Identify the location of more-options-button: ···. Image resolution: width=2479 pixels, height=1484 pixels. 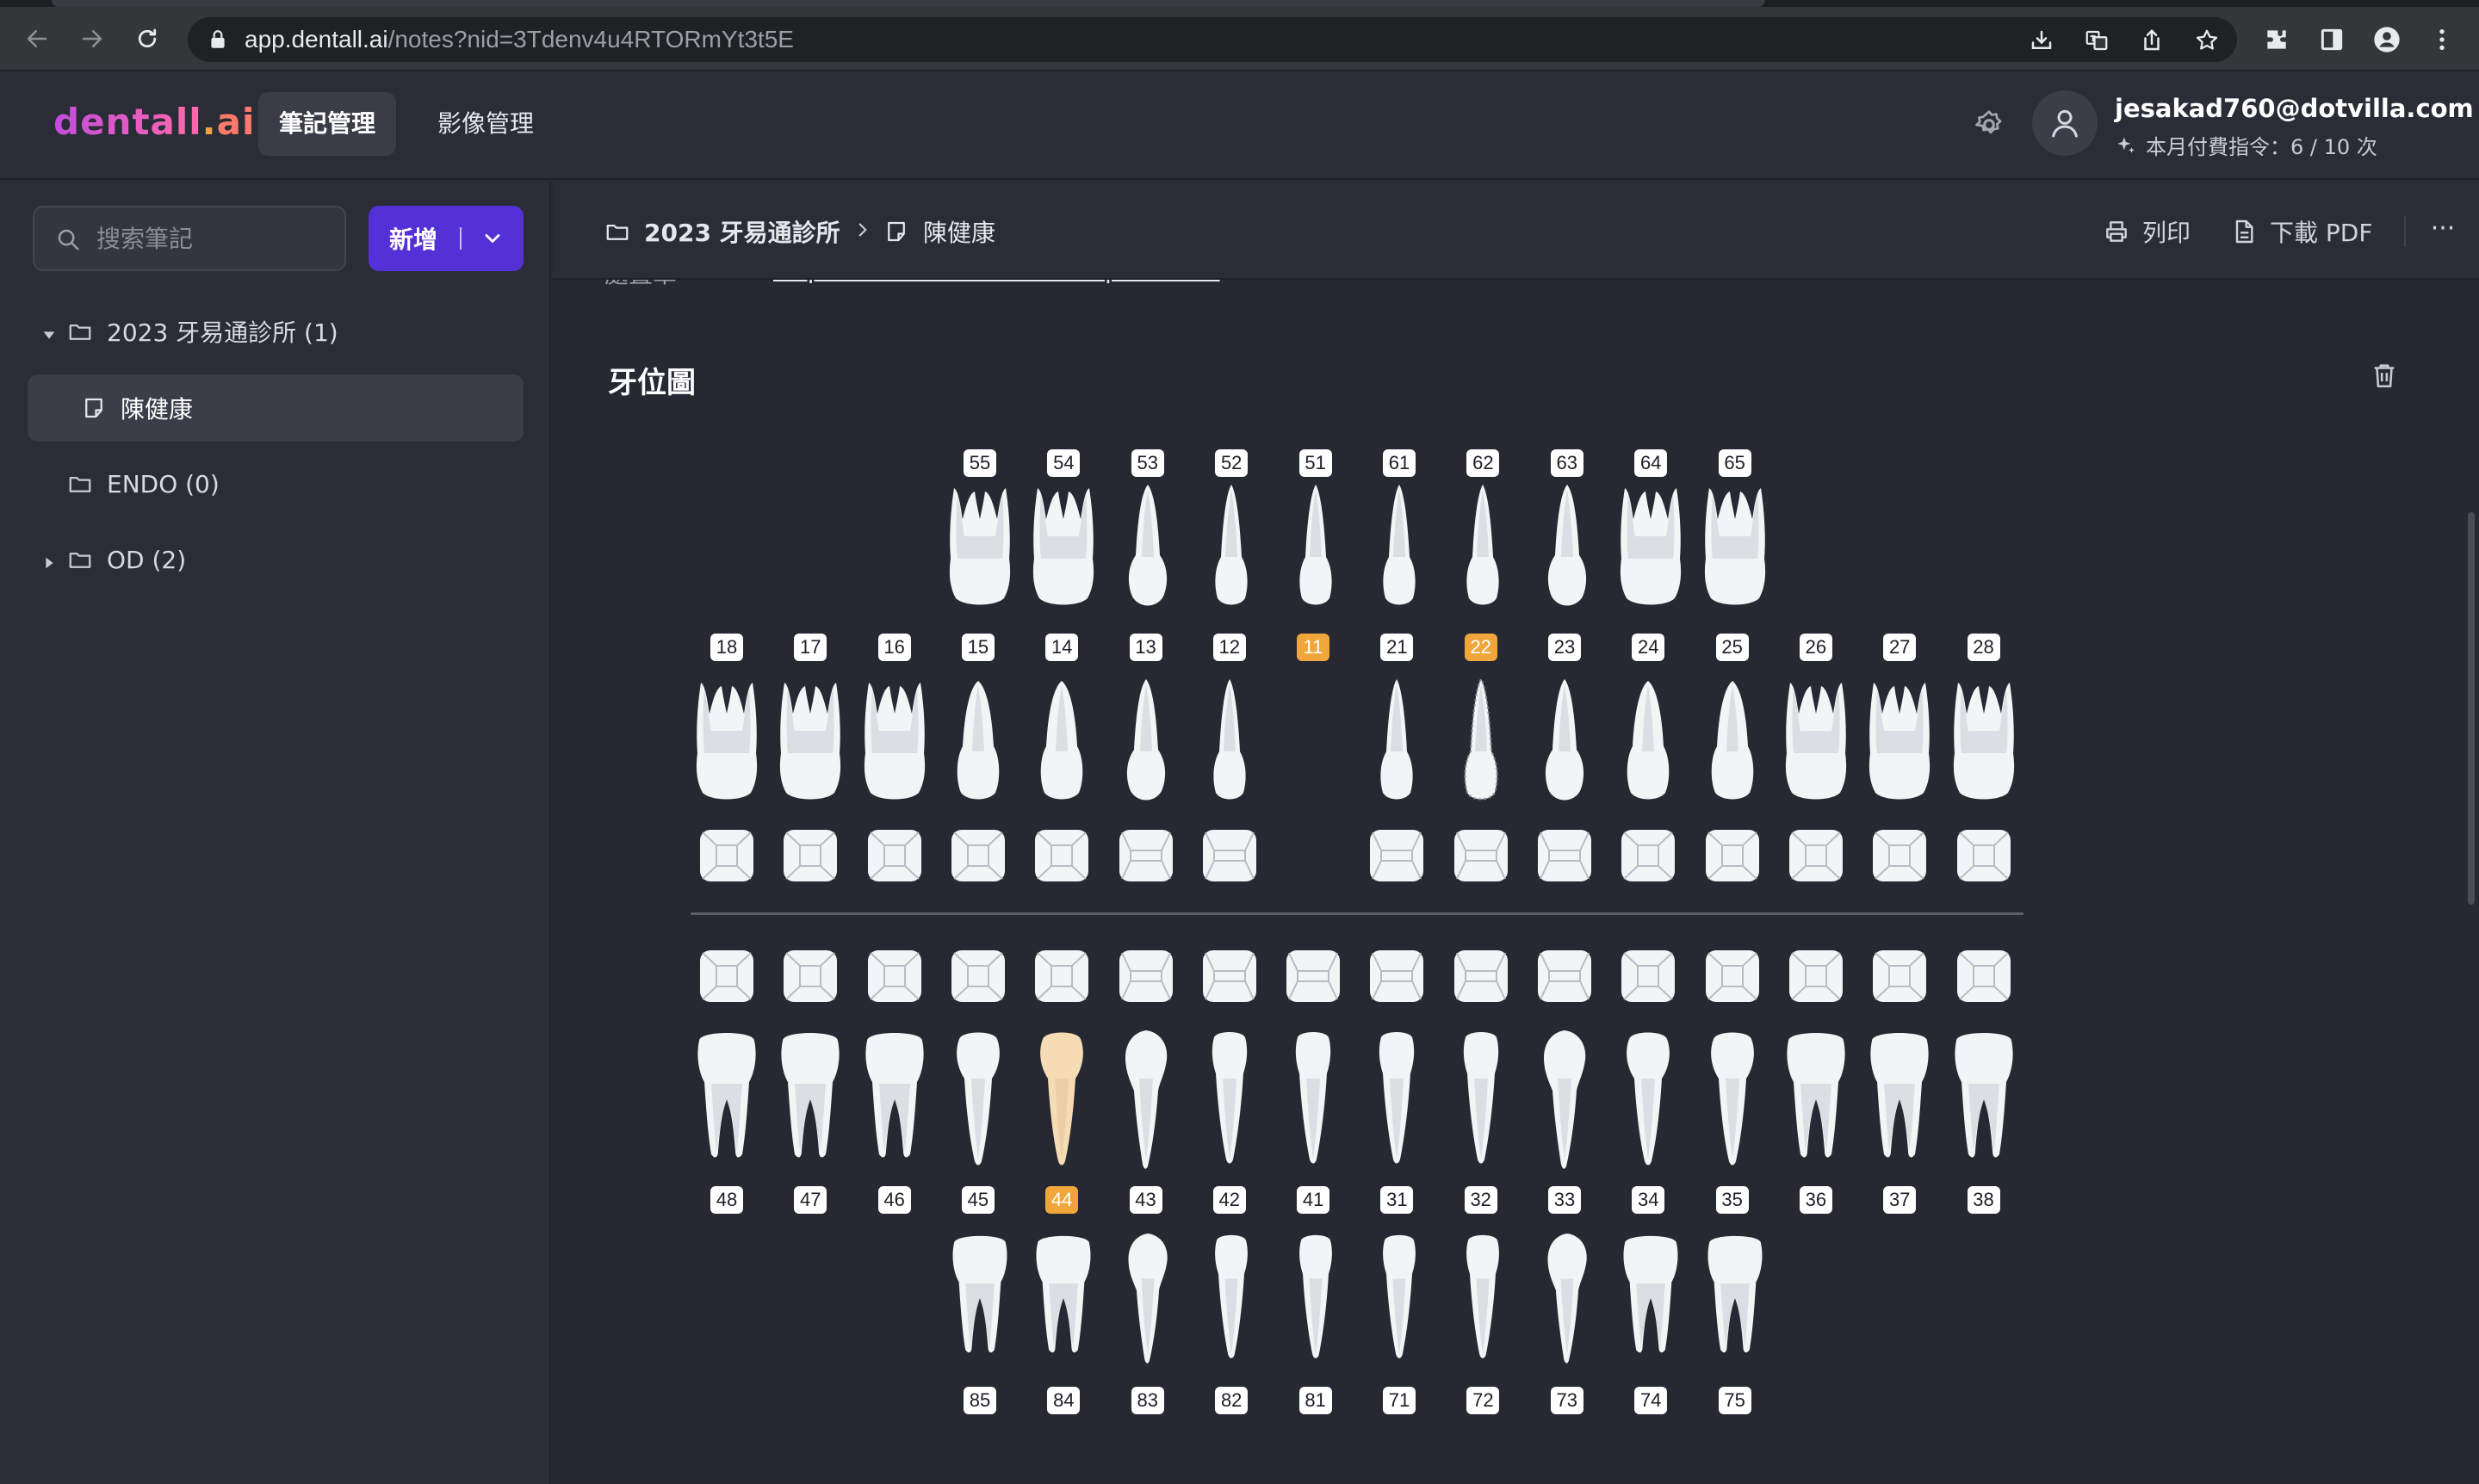
(2443, 231).